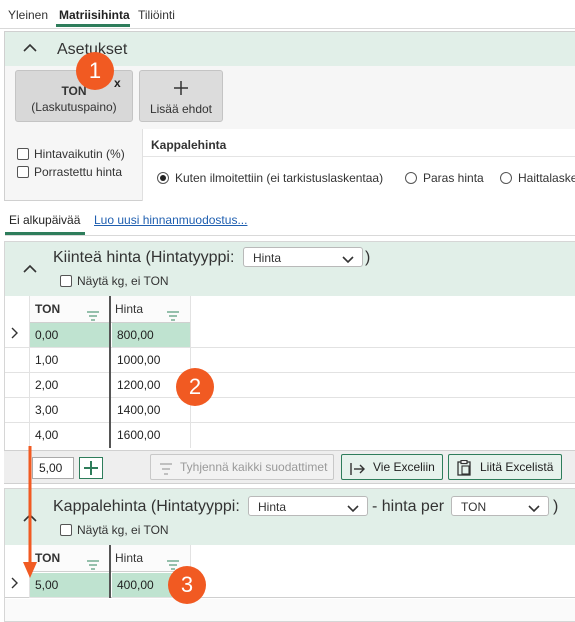 This screenshot has width=575, height=622. What do you see at coordinates (23, 154) in the screenshot?
I see `hintavaikutin-checkbox` at bounding box center [23, 154].